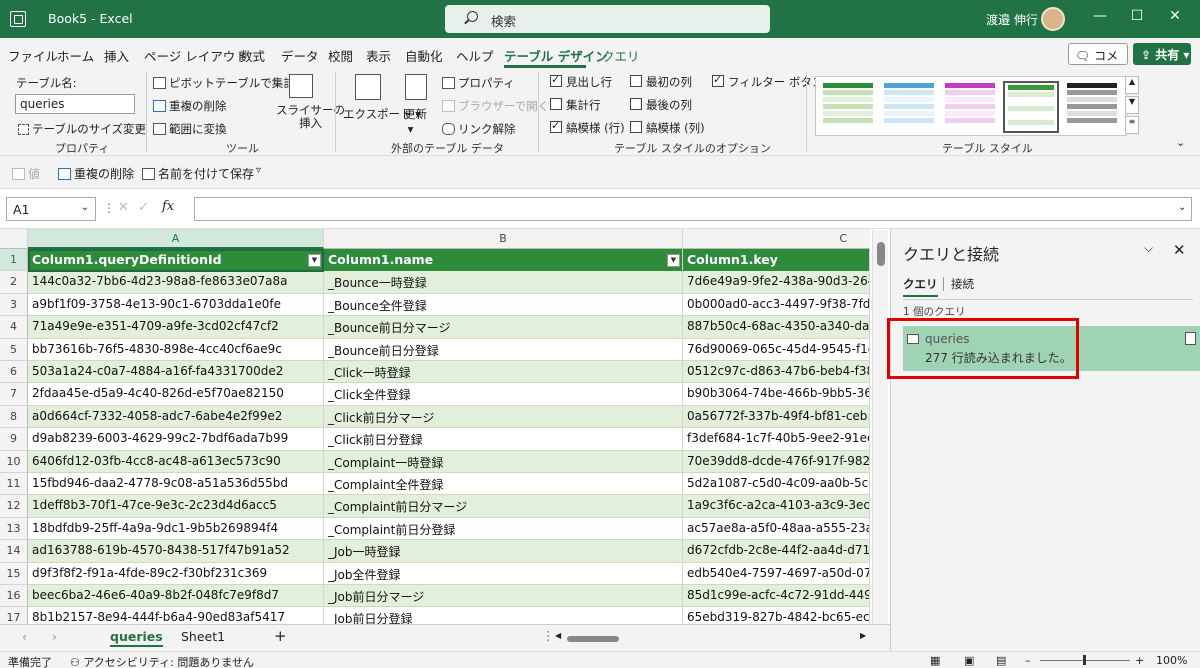 The image size is (1200, 668). I want to click on header-row-checkbox, so click(556, 80).